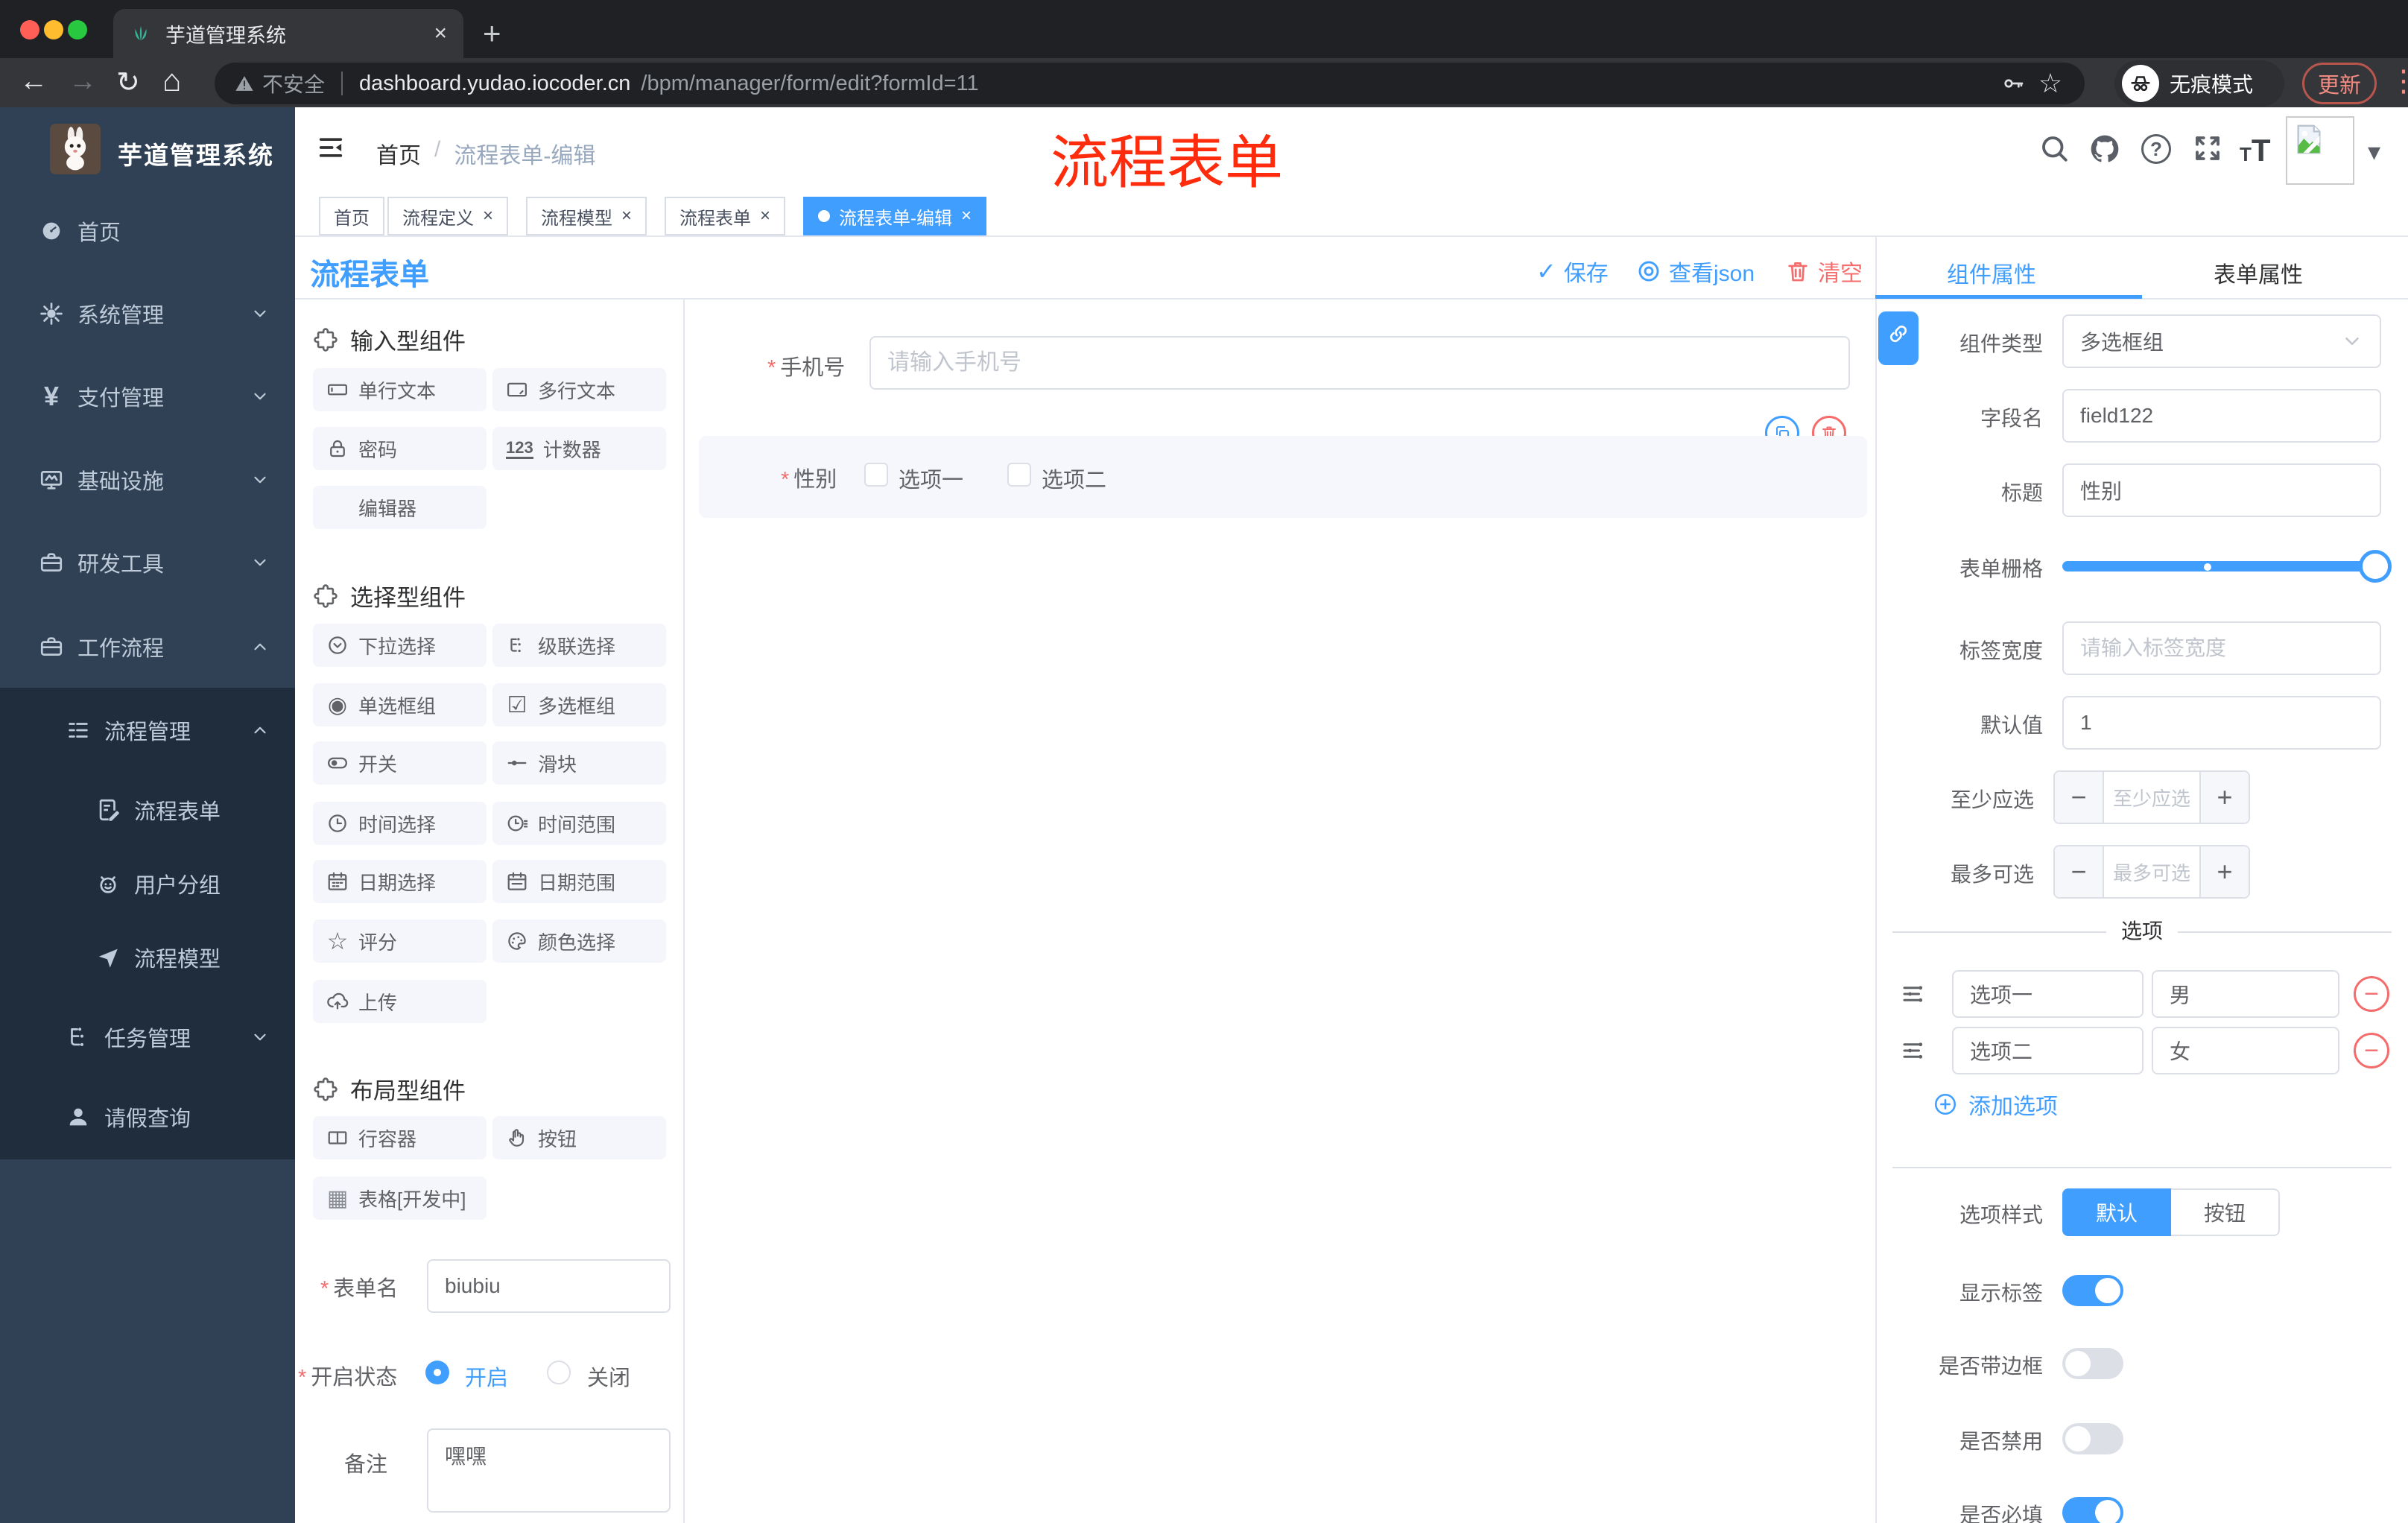 The width and height of the screenshot is (2408, 1523). Describe the element at coordinates (147, 1037) in the screenshot. I see `sidebar-item-task-management: 任务管理` at that location.